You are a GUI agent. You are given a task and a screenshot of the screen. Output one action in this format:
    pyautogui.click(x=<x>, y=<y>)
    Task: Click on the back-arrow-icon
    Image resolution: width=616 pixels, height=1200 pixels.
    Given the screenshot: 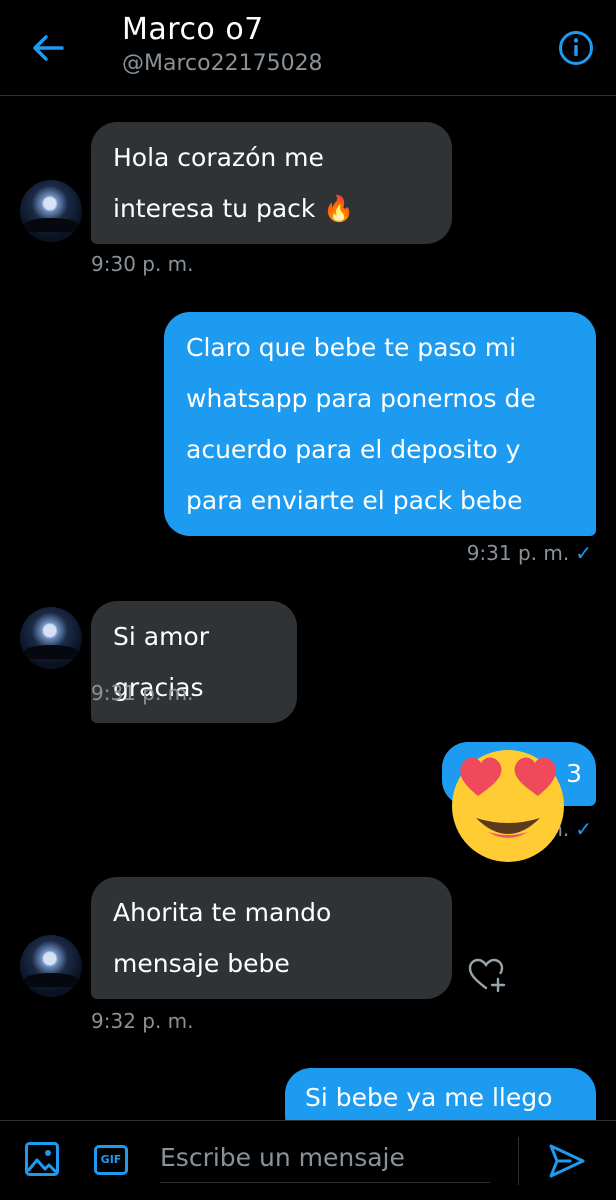 What is the action you would take?
    pyautogui.click(x=48, y=48)
    